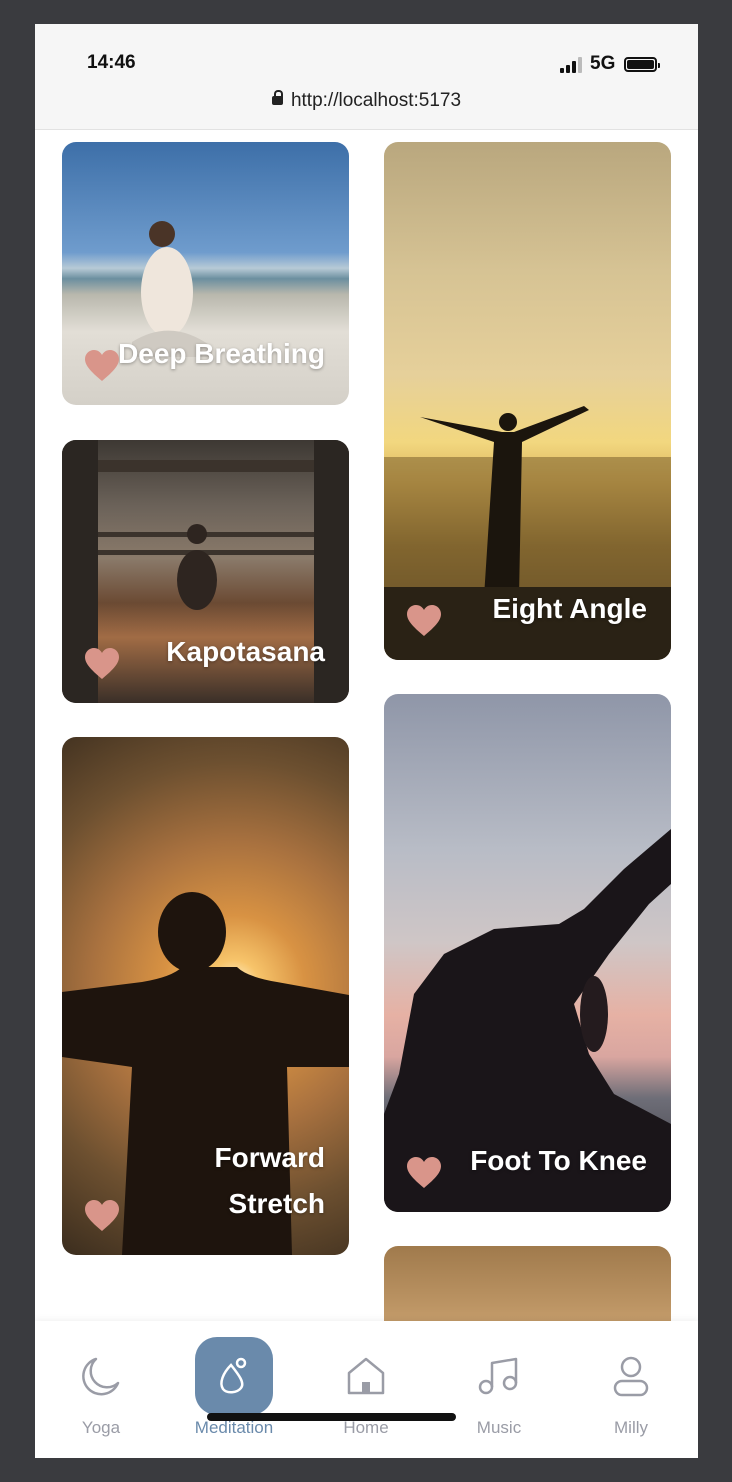 Image resolution: width=732 pixels, height=1482 pixels. I want to click on card-forward-stretch: Forward Stretch, so click(205, 996).